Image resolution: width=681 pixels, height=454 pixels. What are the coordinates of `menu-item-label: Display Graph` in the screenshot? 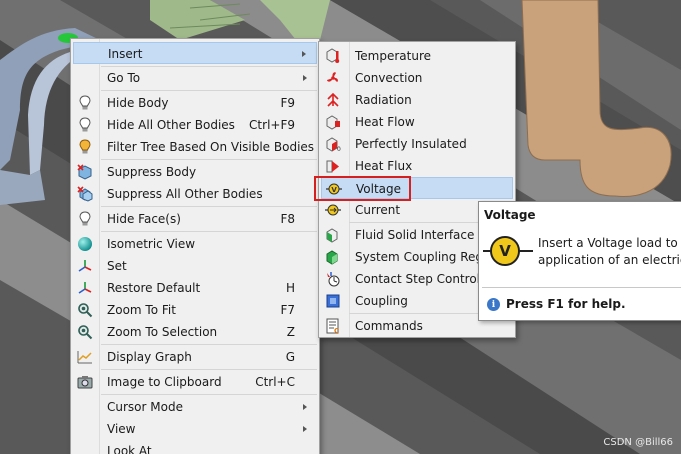 It's located at (149, 357).